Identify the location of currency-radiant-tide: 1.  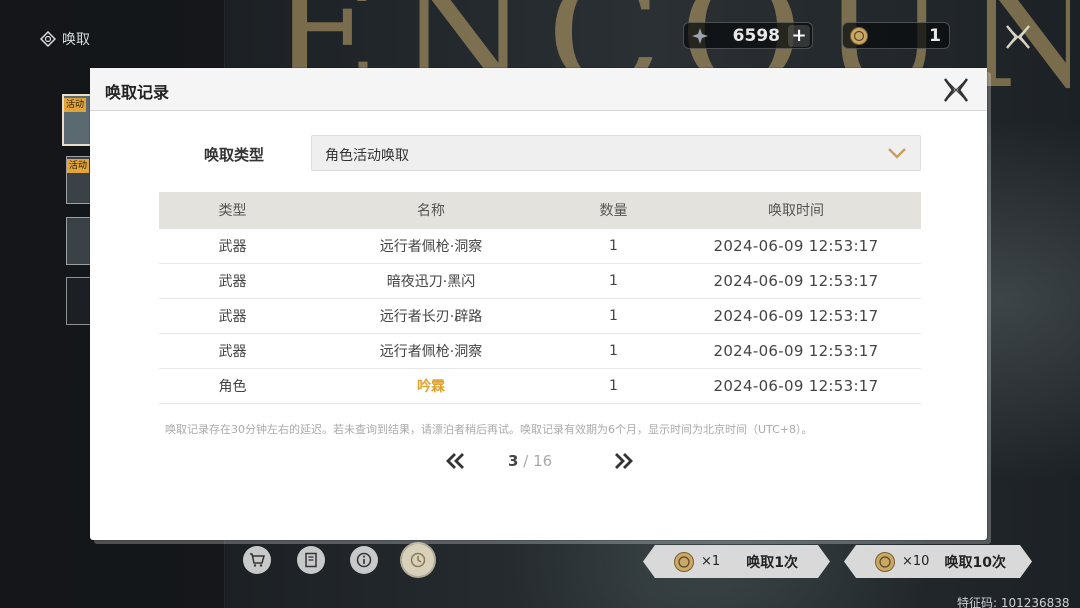
(896, 35).